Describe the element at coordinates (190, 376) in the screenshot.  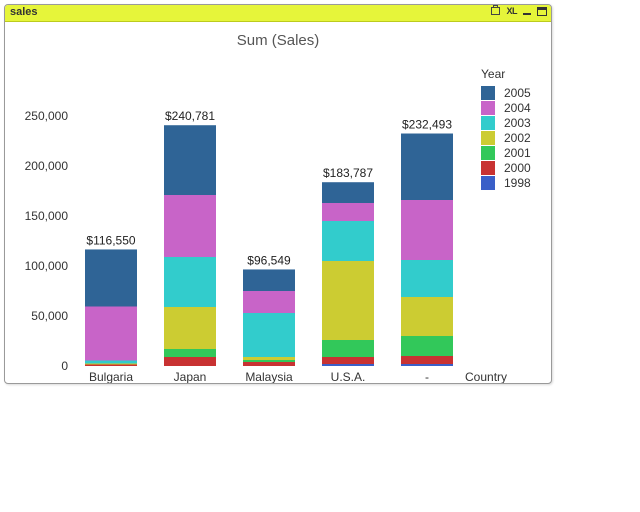
I see `x-tick-label: Japan` at that location.